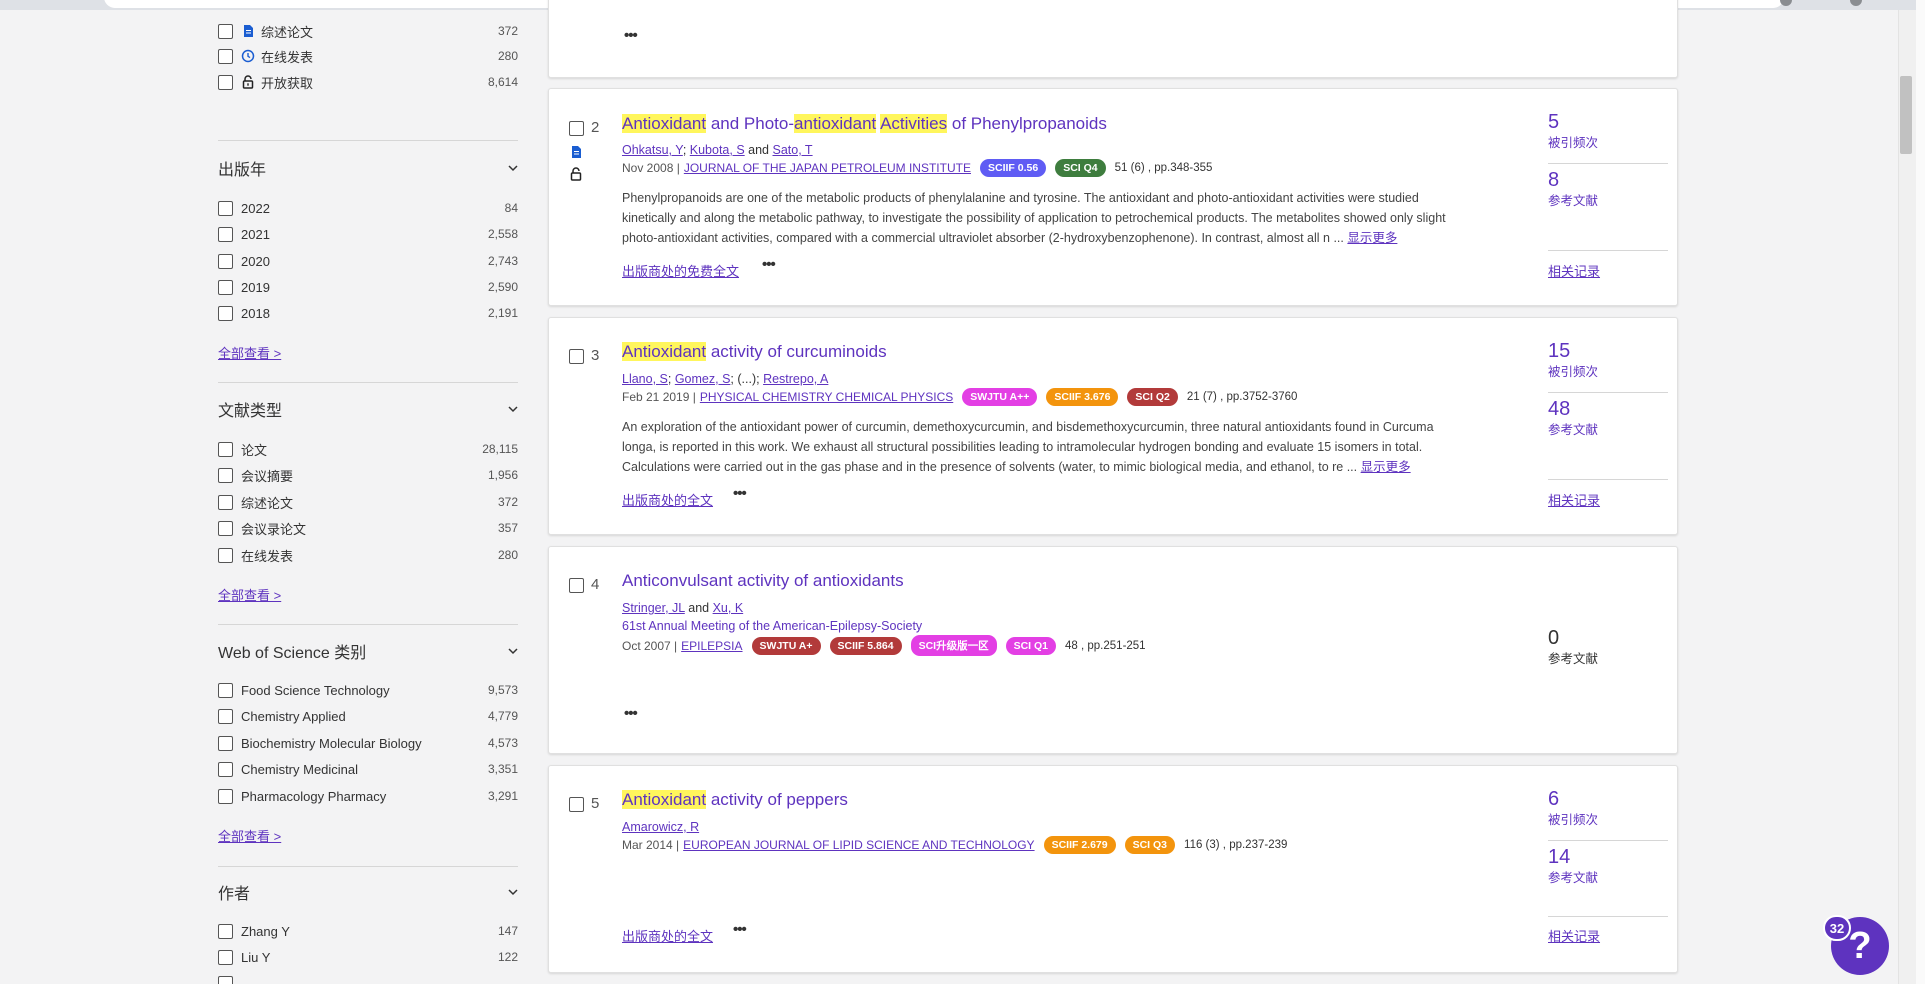  What do you see at coordinates (735, 800) in the screenshot?
I see `record-title: Antioxidant activity of peppers` at bounding box center [735, 800].